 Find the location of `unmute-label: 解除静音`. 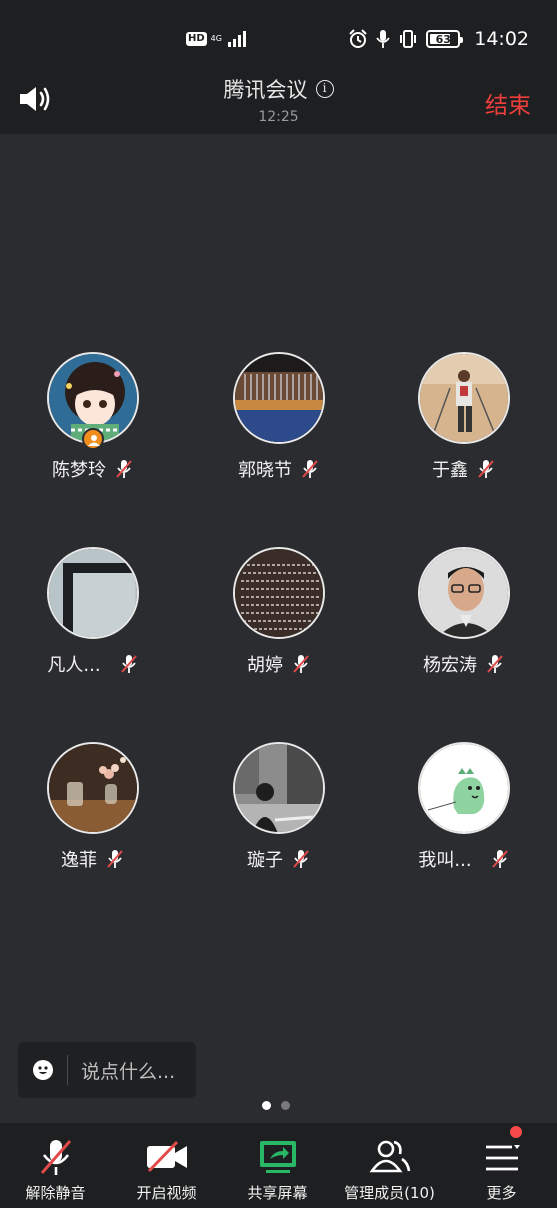

unmute-label: 解除静音 is located at coordinates (55, 1193).